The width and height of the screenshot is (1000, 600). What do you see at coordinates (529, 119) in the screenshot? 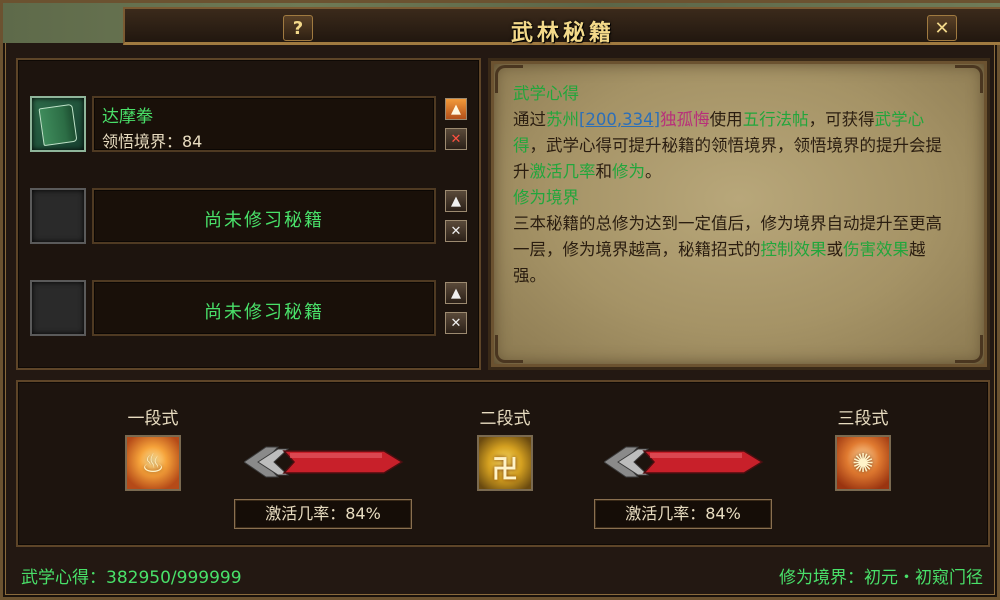
I see `info-text-segment: 通过` at bounding box center [529, 119].